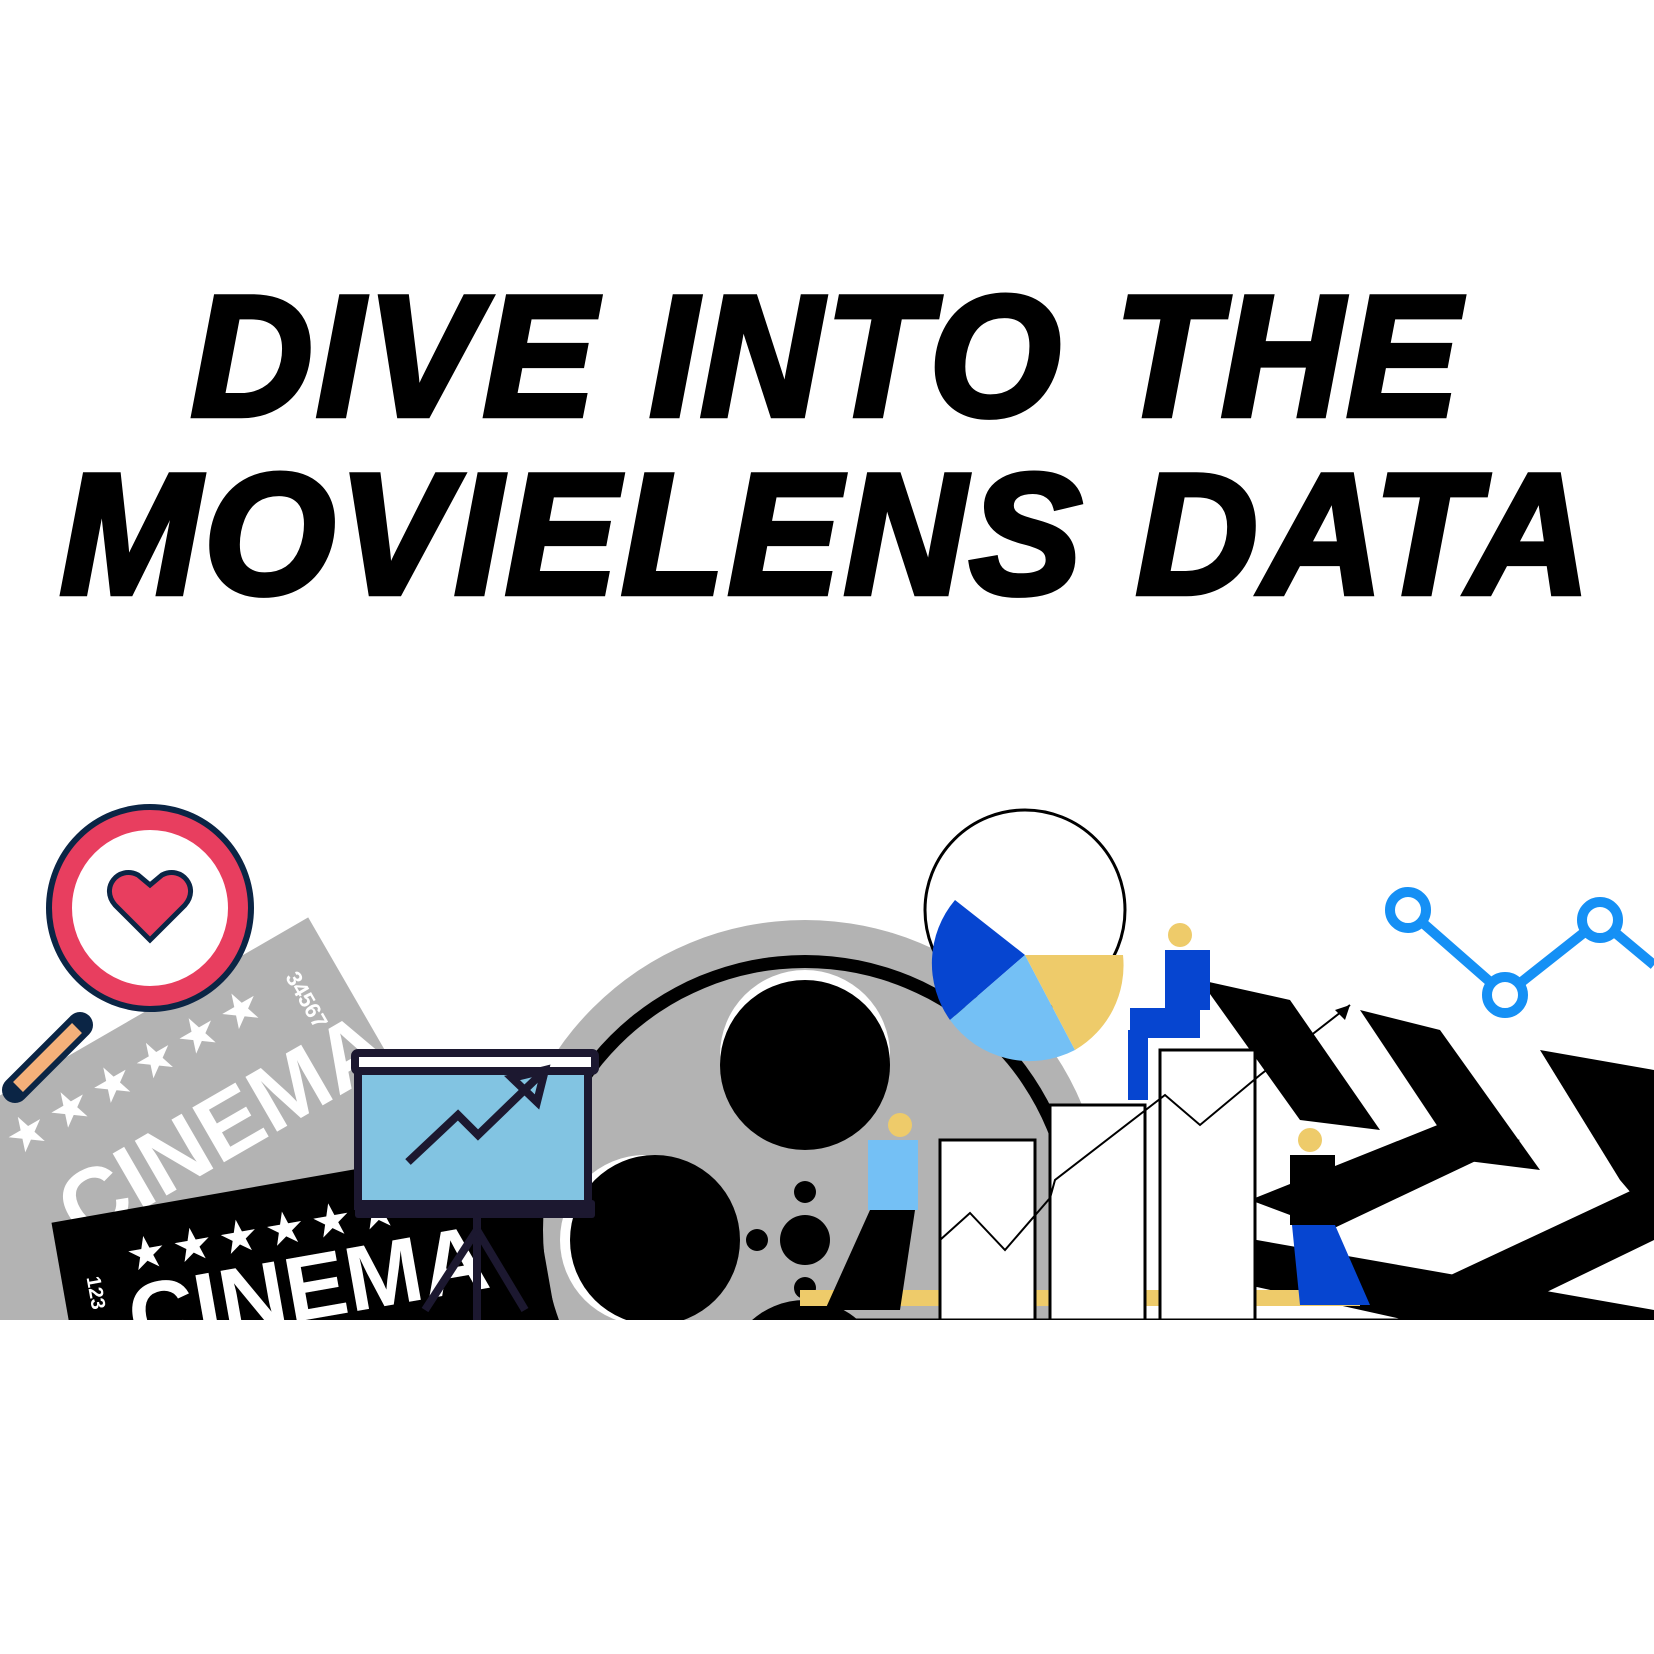 The width and height of the screenshot is (1654, 1654). What do you see at coordinates (1025, 935) in the screenshot?
I see `pie-chart-icon` at bounding box center [1025, 935].